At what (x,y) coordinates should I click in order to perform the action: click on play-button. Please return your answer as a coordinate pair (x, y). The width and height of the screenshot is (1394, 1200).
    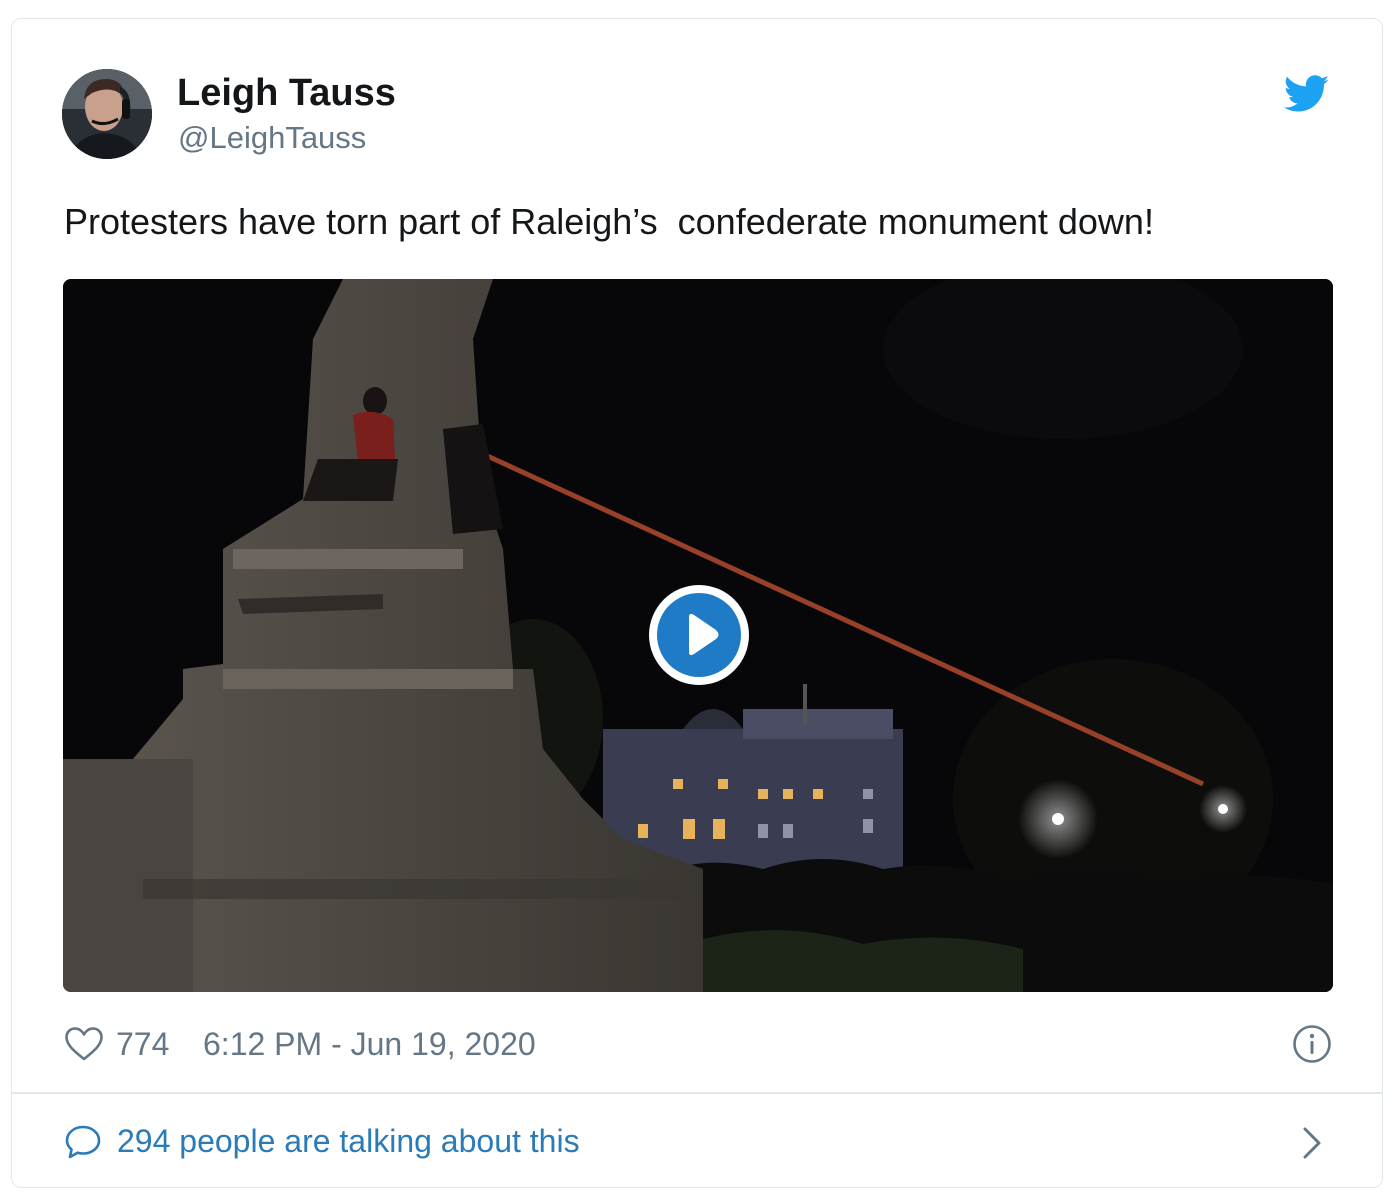
    Looking at the image, I should click on (699, 635).